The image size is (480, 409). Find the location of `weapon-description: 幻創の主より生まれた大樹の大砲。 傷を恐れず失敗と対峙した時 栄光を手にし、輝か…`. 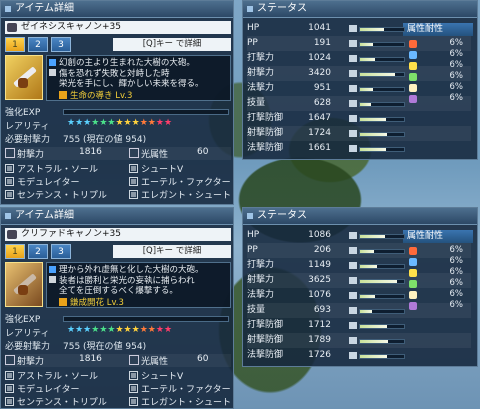

weapon-description: 幻創の主より生まれた大樹の大砲。 傷を恐れず失敗と対峙した時 栄光を手にし、輝か… is located at coordinates (131, 73).